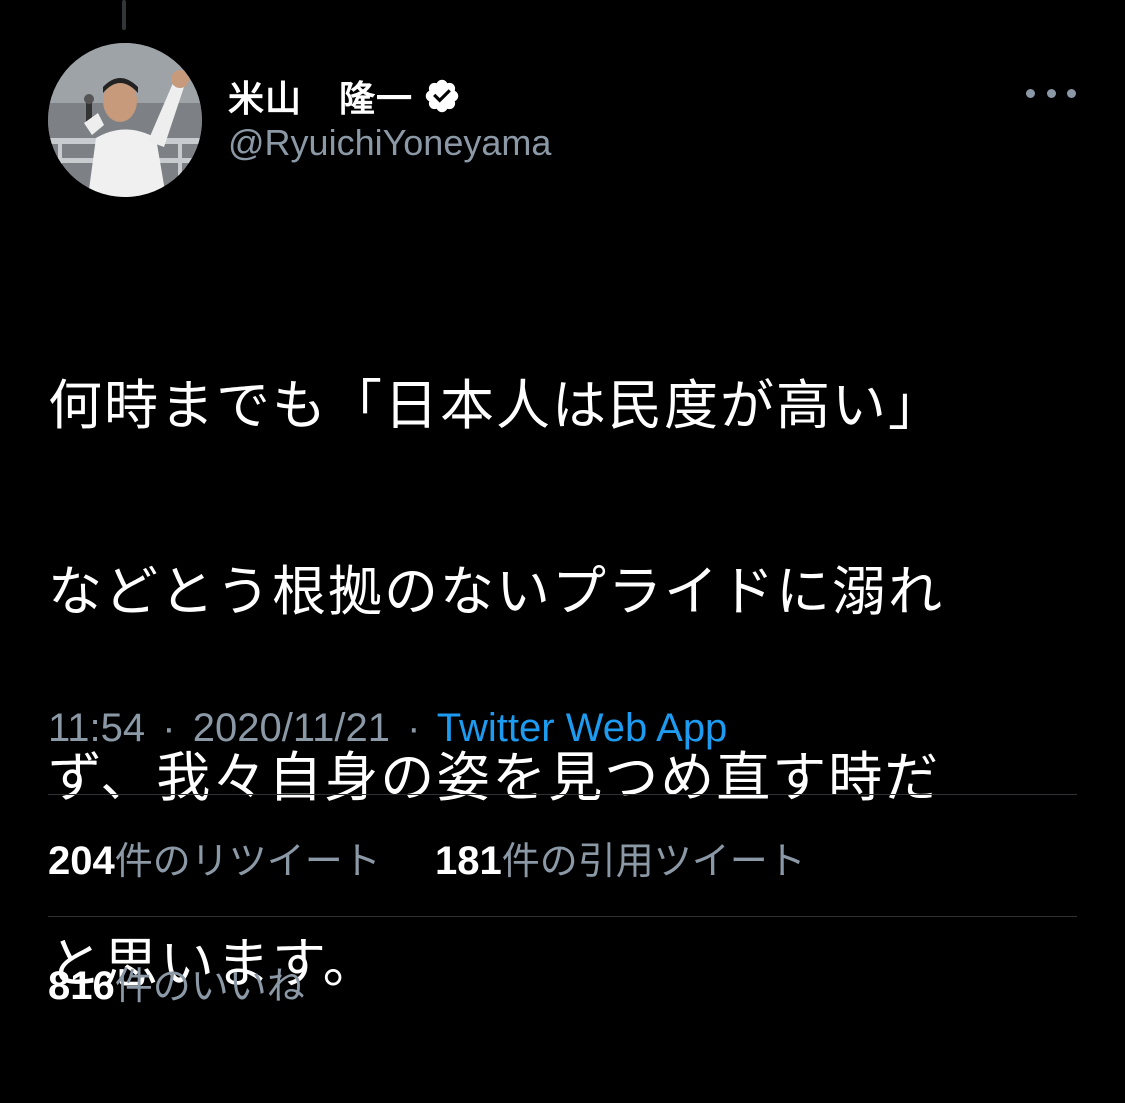  What do you see at coordinates (389, 143) in the screenshot?
I see `author-handle: @RyuichiYoneyama` at bounding box center [389, 143].